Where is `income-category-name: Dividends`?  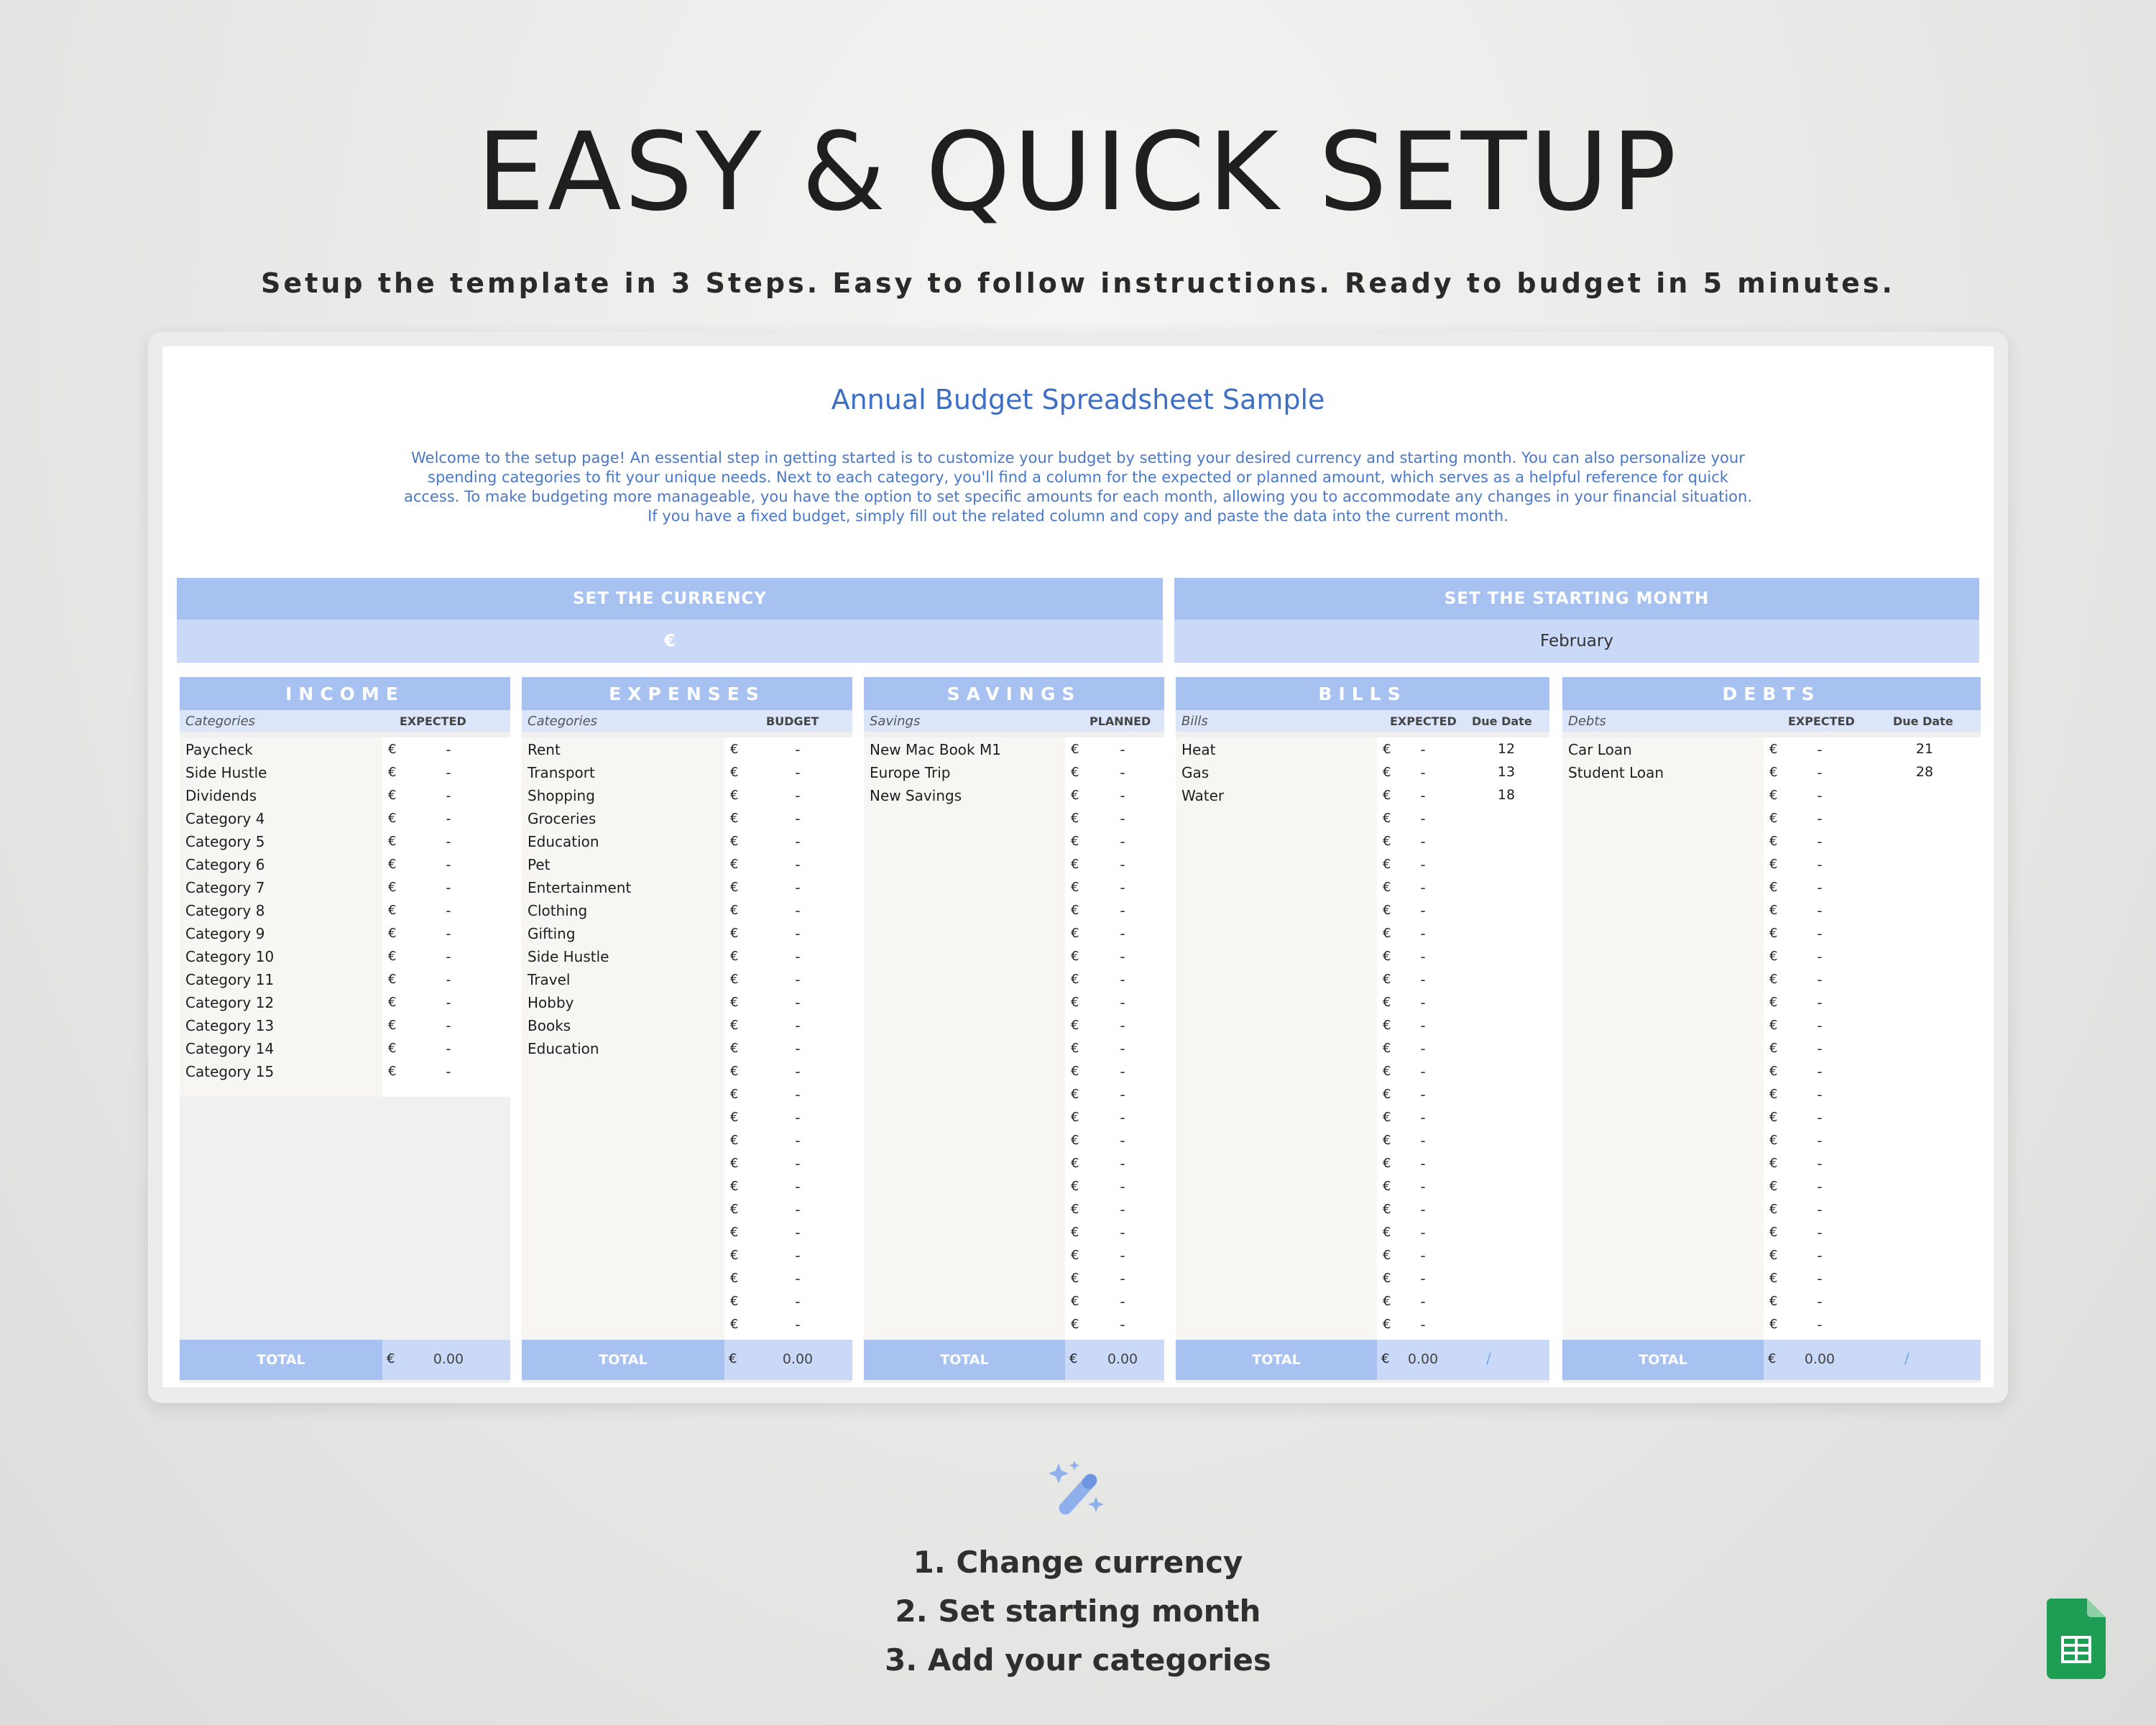
income-category-name: Dividends is located at coordinates (221, 795).